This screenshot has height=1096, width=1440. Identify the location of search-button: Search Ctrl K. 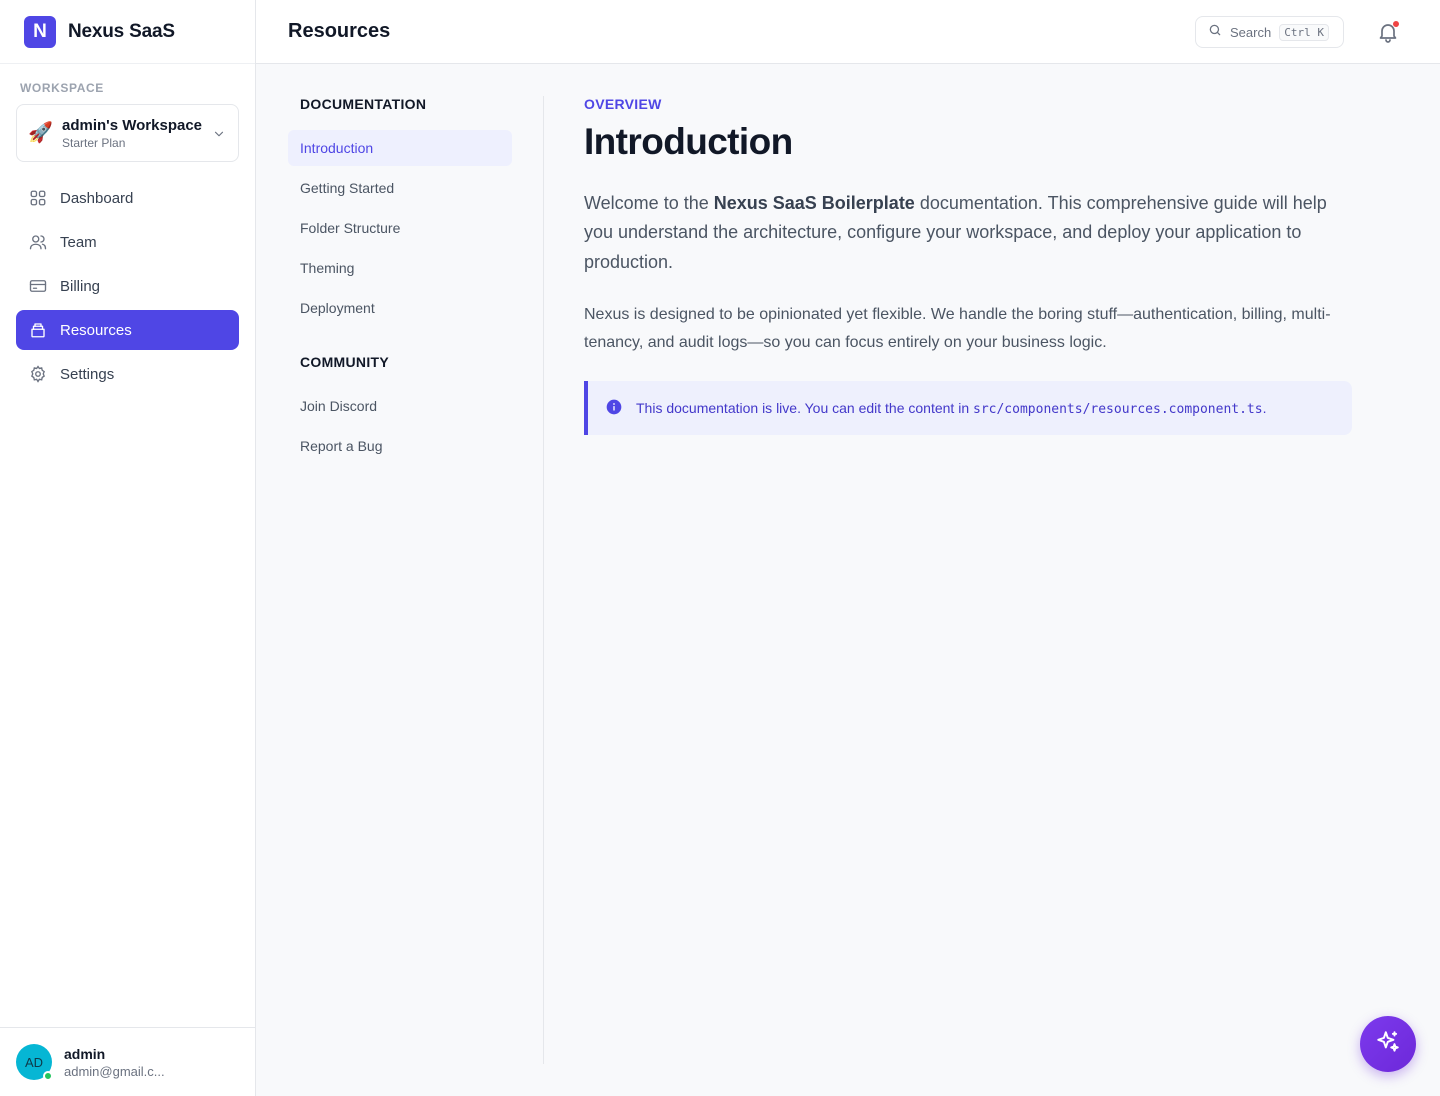
(1269, 32).